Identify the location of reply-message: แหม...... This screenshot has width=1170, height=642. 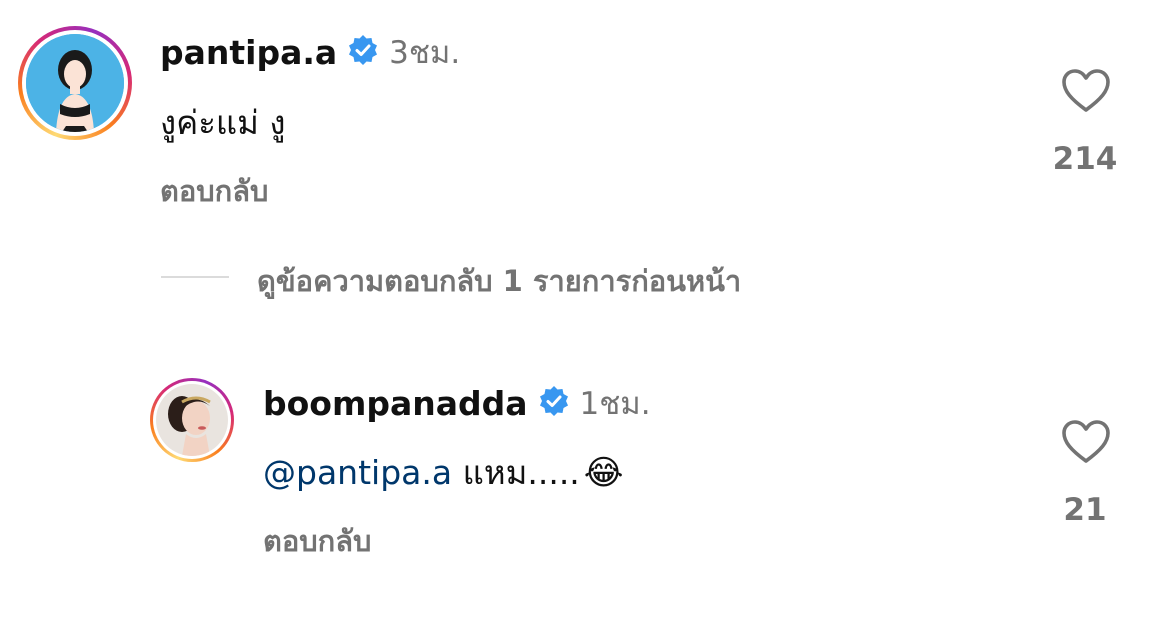
(516, 472).